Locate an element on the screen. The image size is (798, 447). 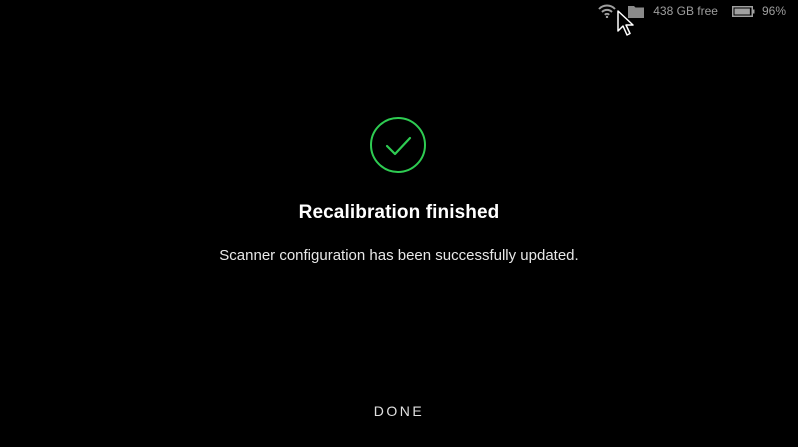
battery-icon is located at coordinates (743, 11).